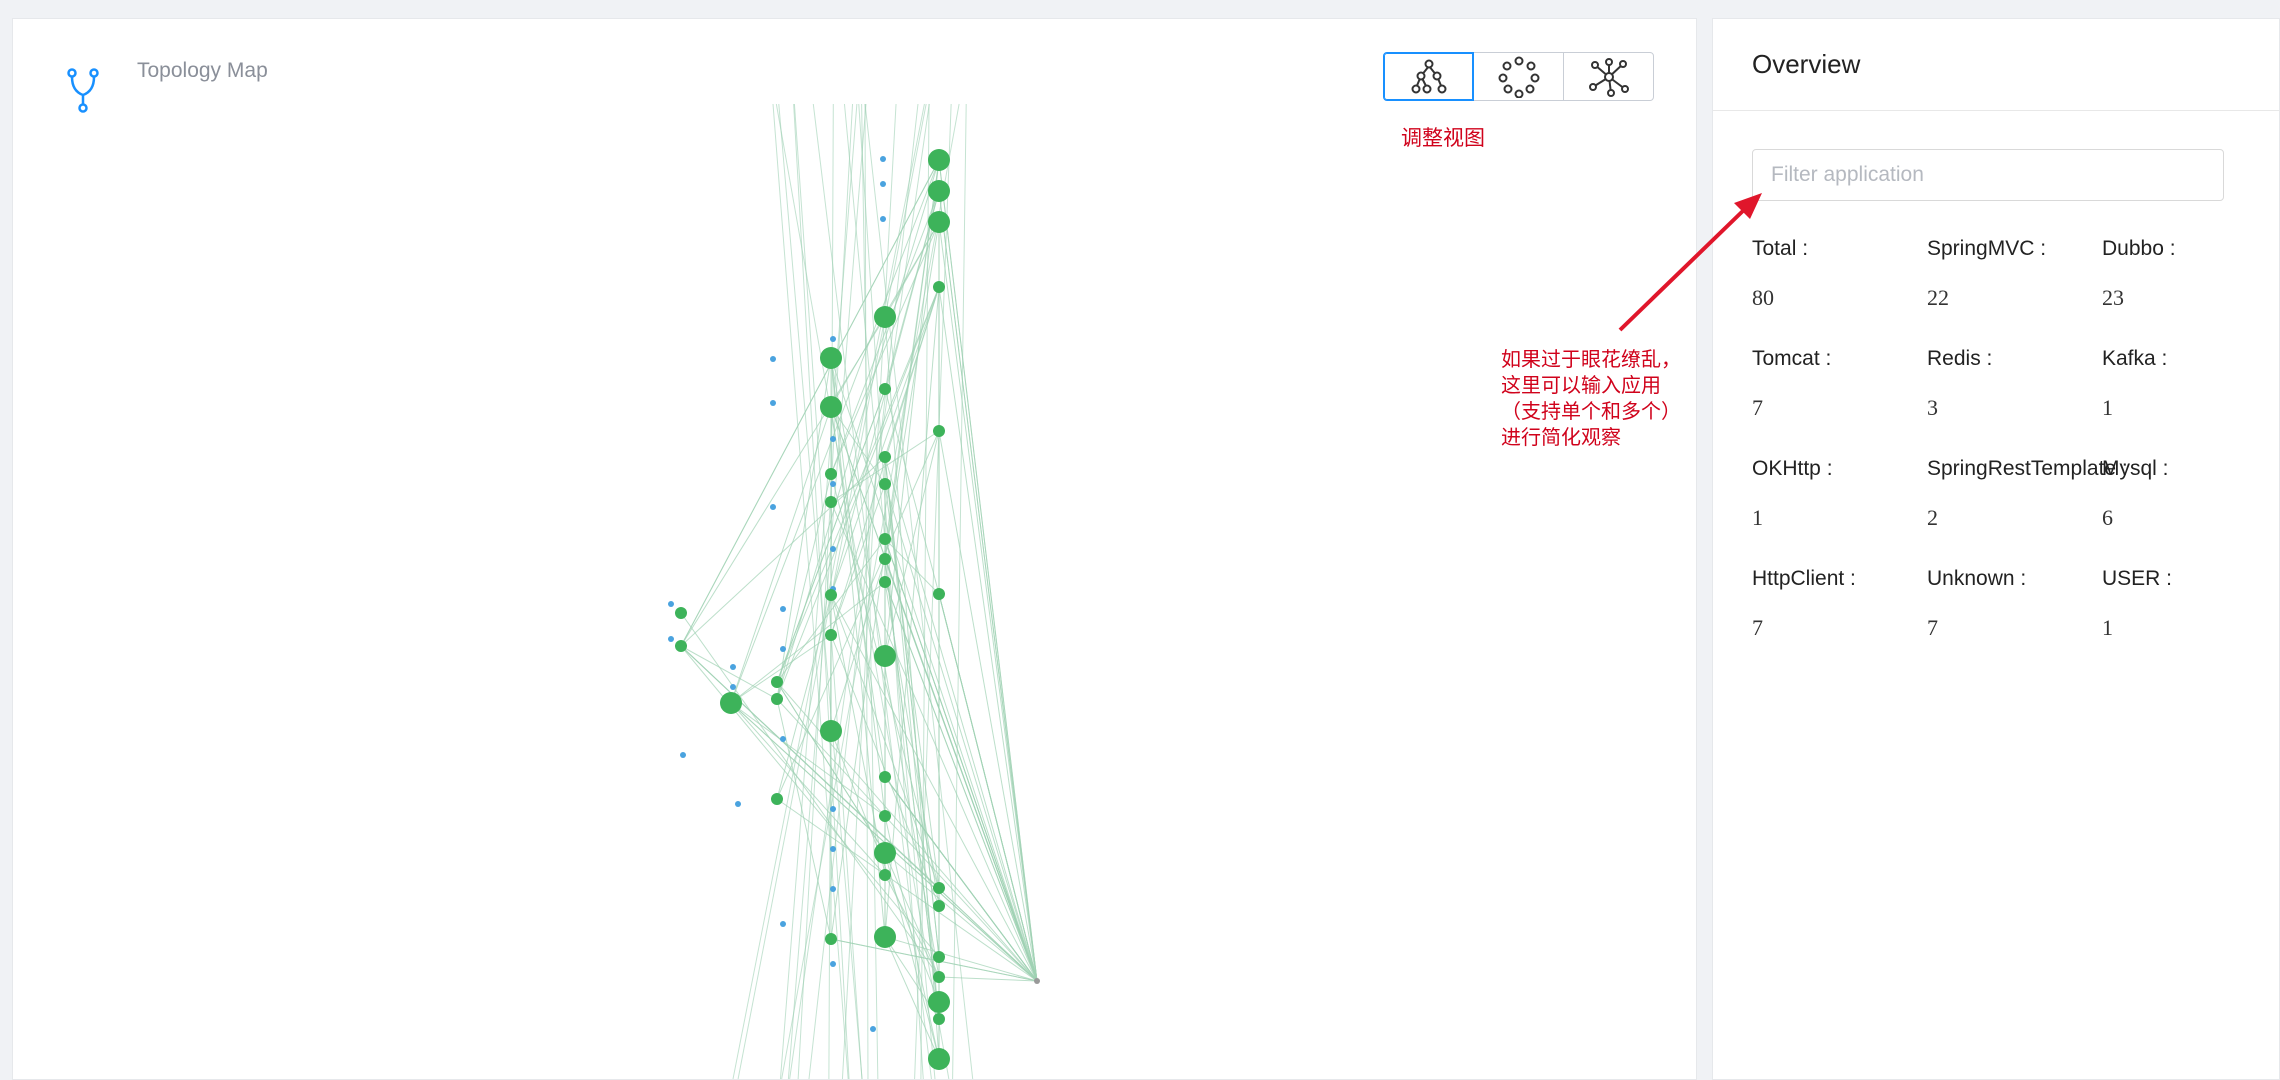 This screenshot has height=1080, width=2280. What do you see at coordinates (1792, 493) in the screenshot?
I see `stat-okhttp: OKHttp :1` at bounding box center [1792, 493].